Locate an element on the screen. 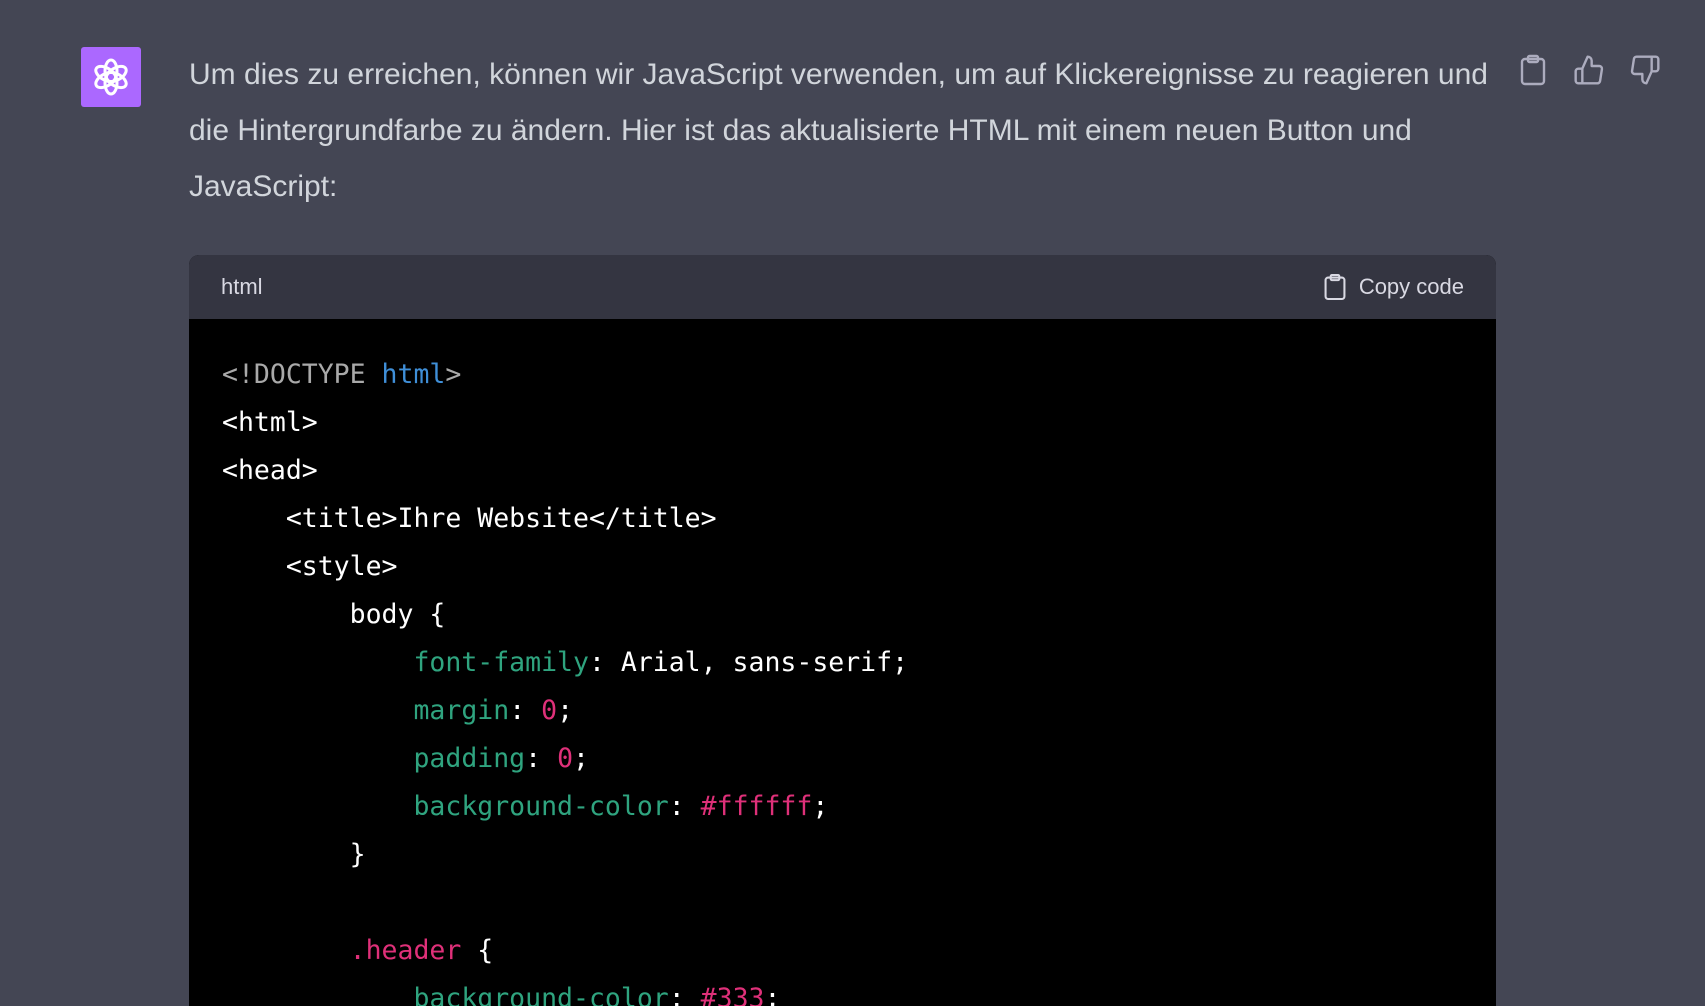 This screenshot has width=1705, height=1006. code-token: } is located at coordinates (294, 854).